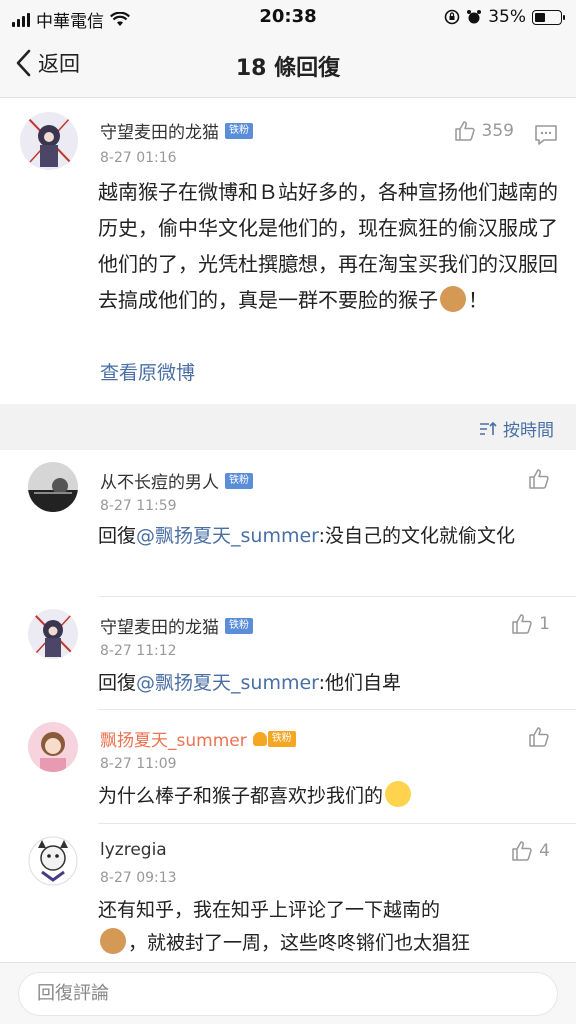  Describe the element at coordinates (546, 135) in the screenshot. I see `comment-icon` at that location.